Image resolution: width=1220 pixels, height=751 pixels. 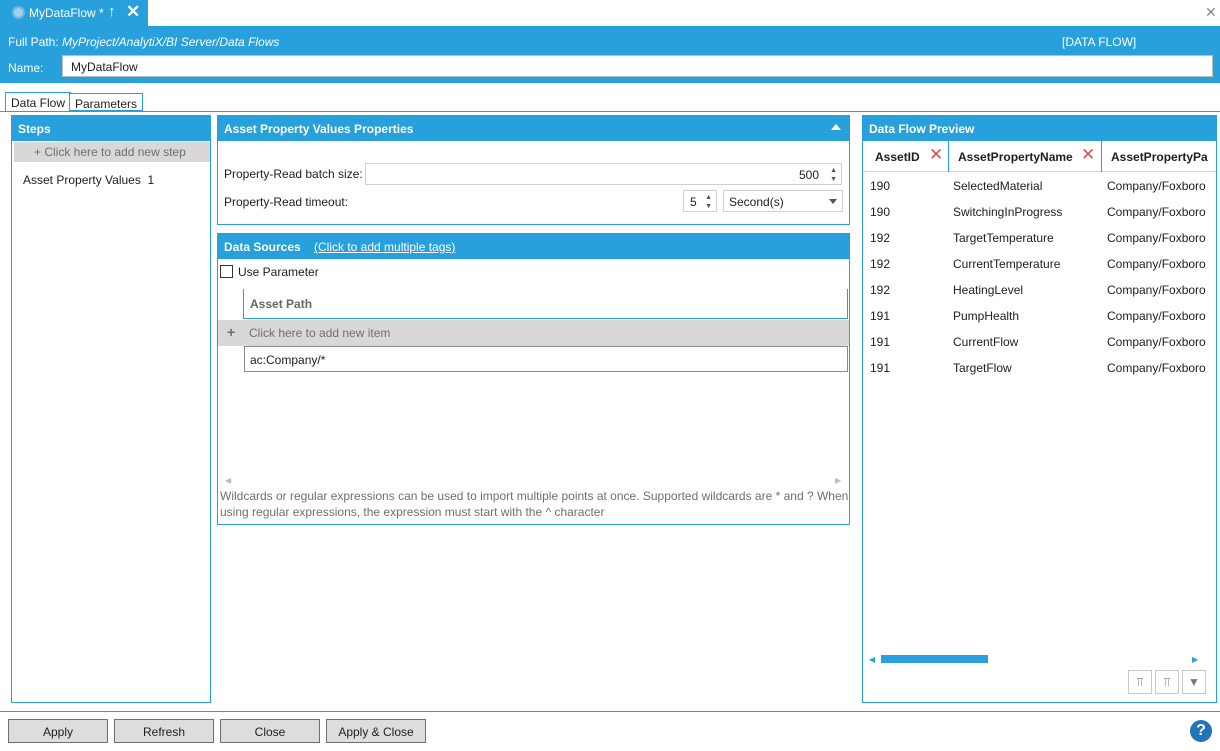 I want to click on table-row: 190 SelectedMaterial Company/Foxboro, so click(x=1039, y=186).